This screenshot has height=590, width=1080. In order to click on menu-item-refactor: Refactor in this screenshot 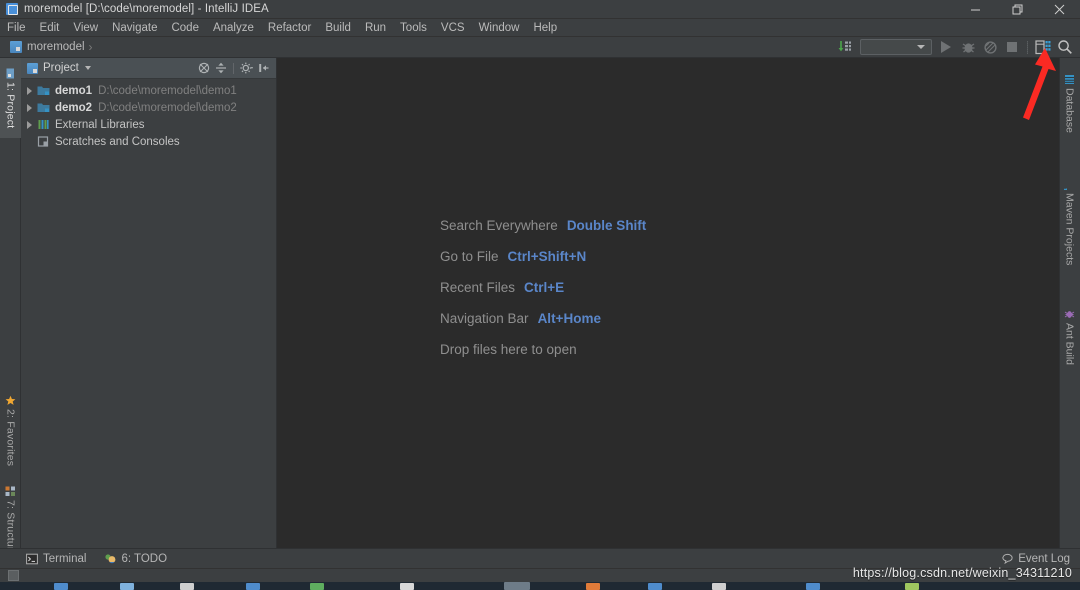, I will do `click(289, 28)`.